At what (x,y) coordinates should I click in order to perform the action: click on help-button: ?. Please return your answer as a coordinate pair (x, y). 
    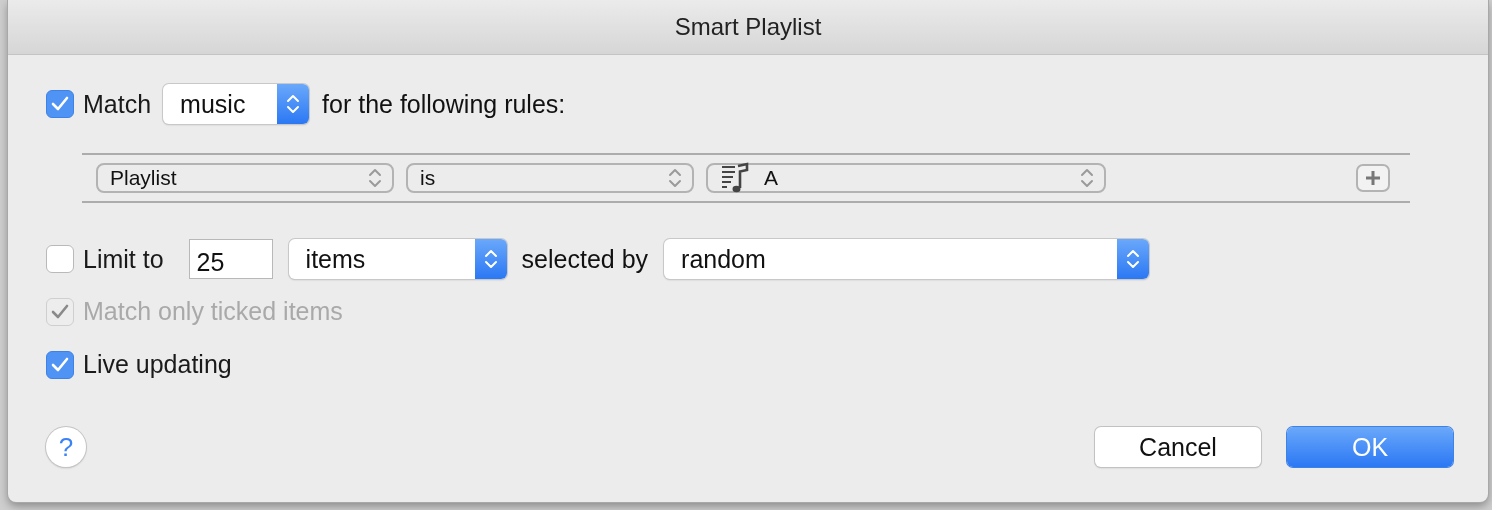
    Looking at the image, I should click on (66, 447).